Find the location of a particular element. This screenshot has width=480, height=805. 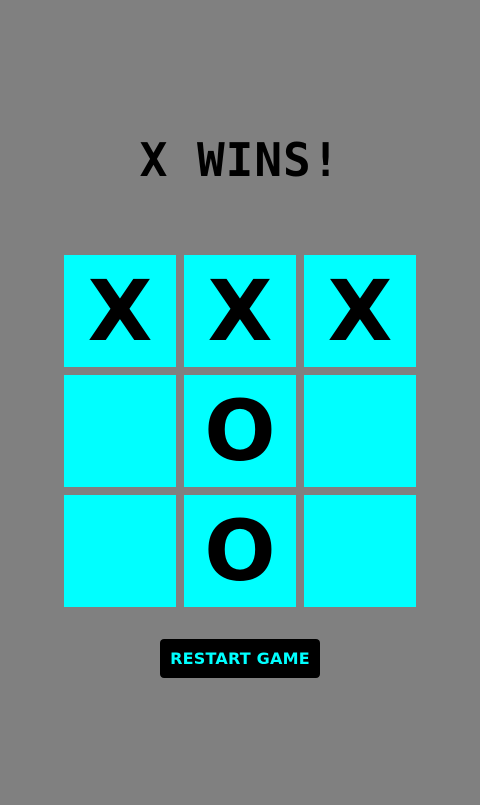

board-cell-1: X is located at coordinates (120, 311).